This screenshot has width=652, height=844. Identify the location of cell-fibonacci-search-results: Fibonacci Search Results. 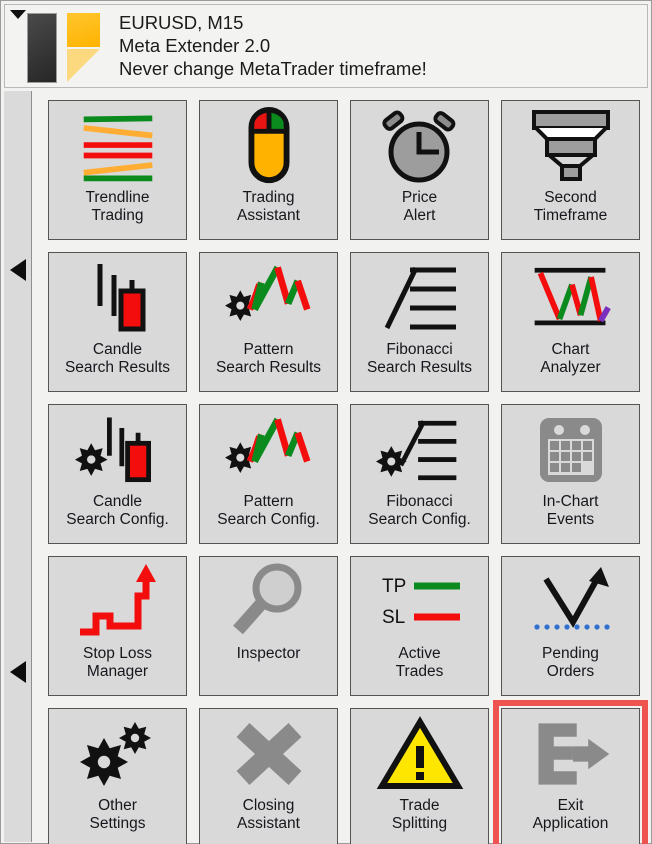
(419, 322).